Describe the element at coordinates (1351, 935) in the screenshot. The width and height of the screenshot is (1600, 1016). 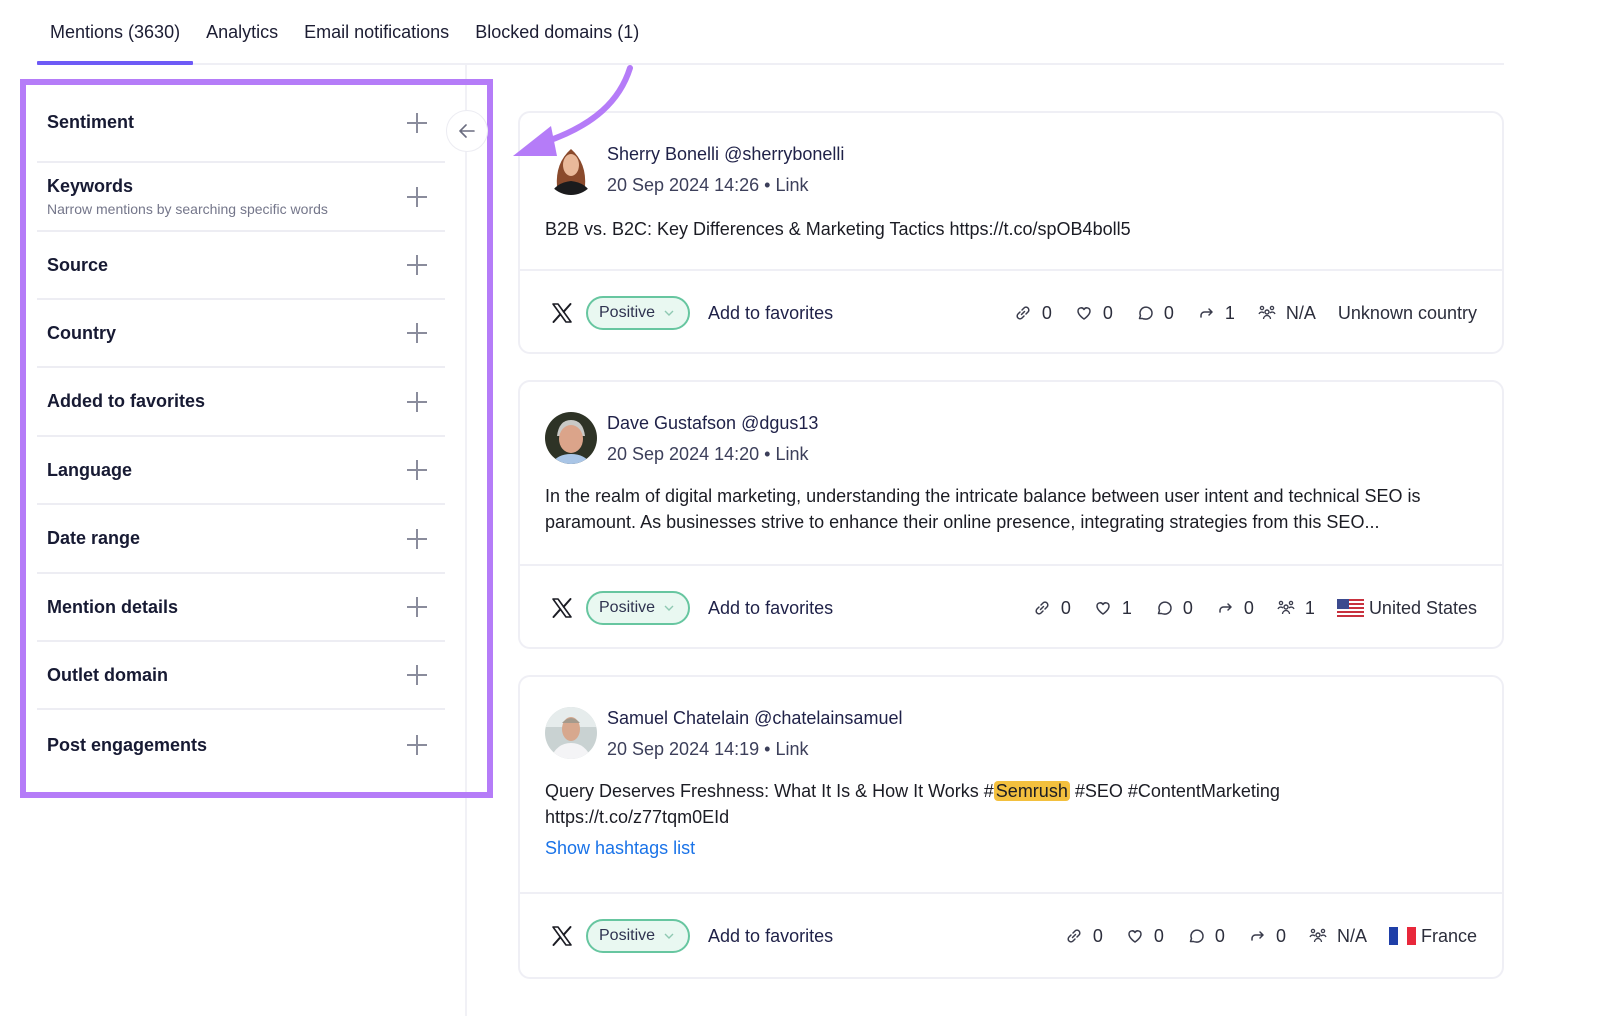
I see `reach-count: N/A` at that location.